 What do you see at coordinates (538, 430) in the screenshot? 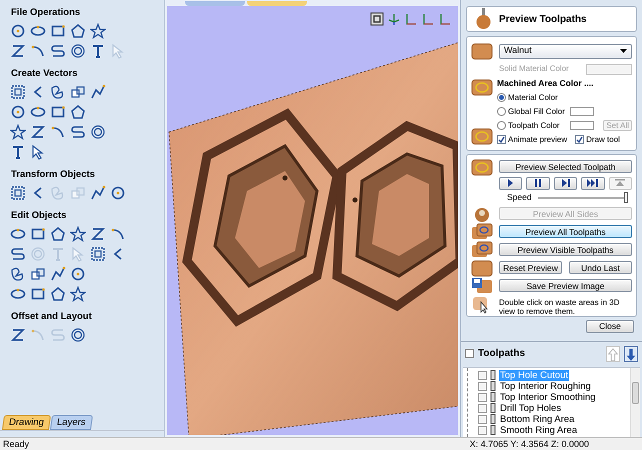
I see `toolpath-item: Smooth Ring Area` at bounding box center [538, 430].